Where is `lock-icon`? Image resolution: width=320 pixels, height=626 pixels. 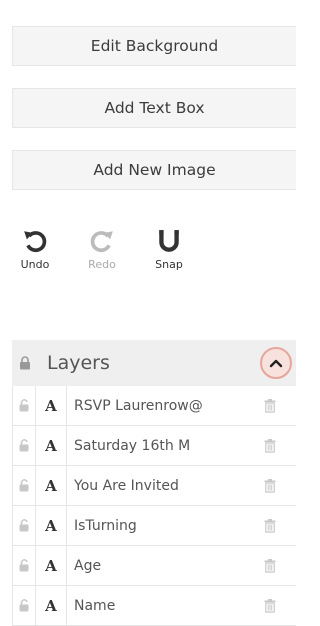 lock-icon is located at coordinates (25, 363).